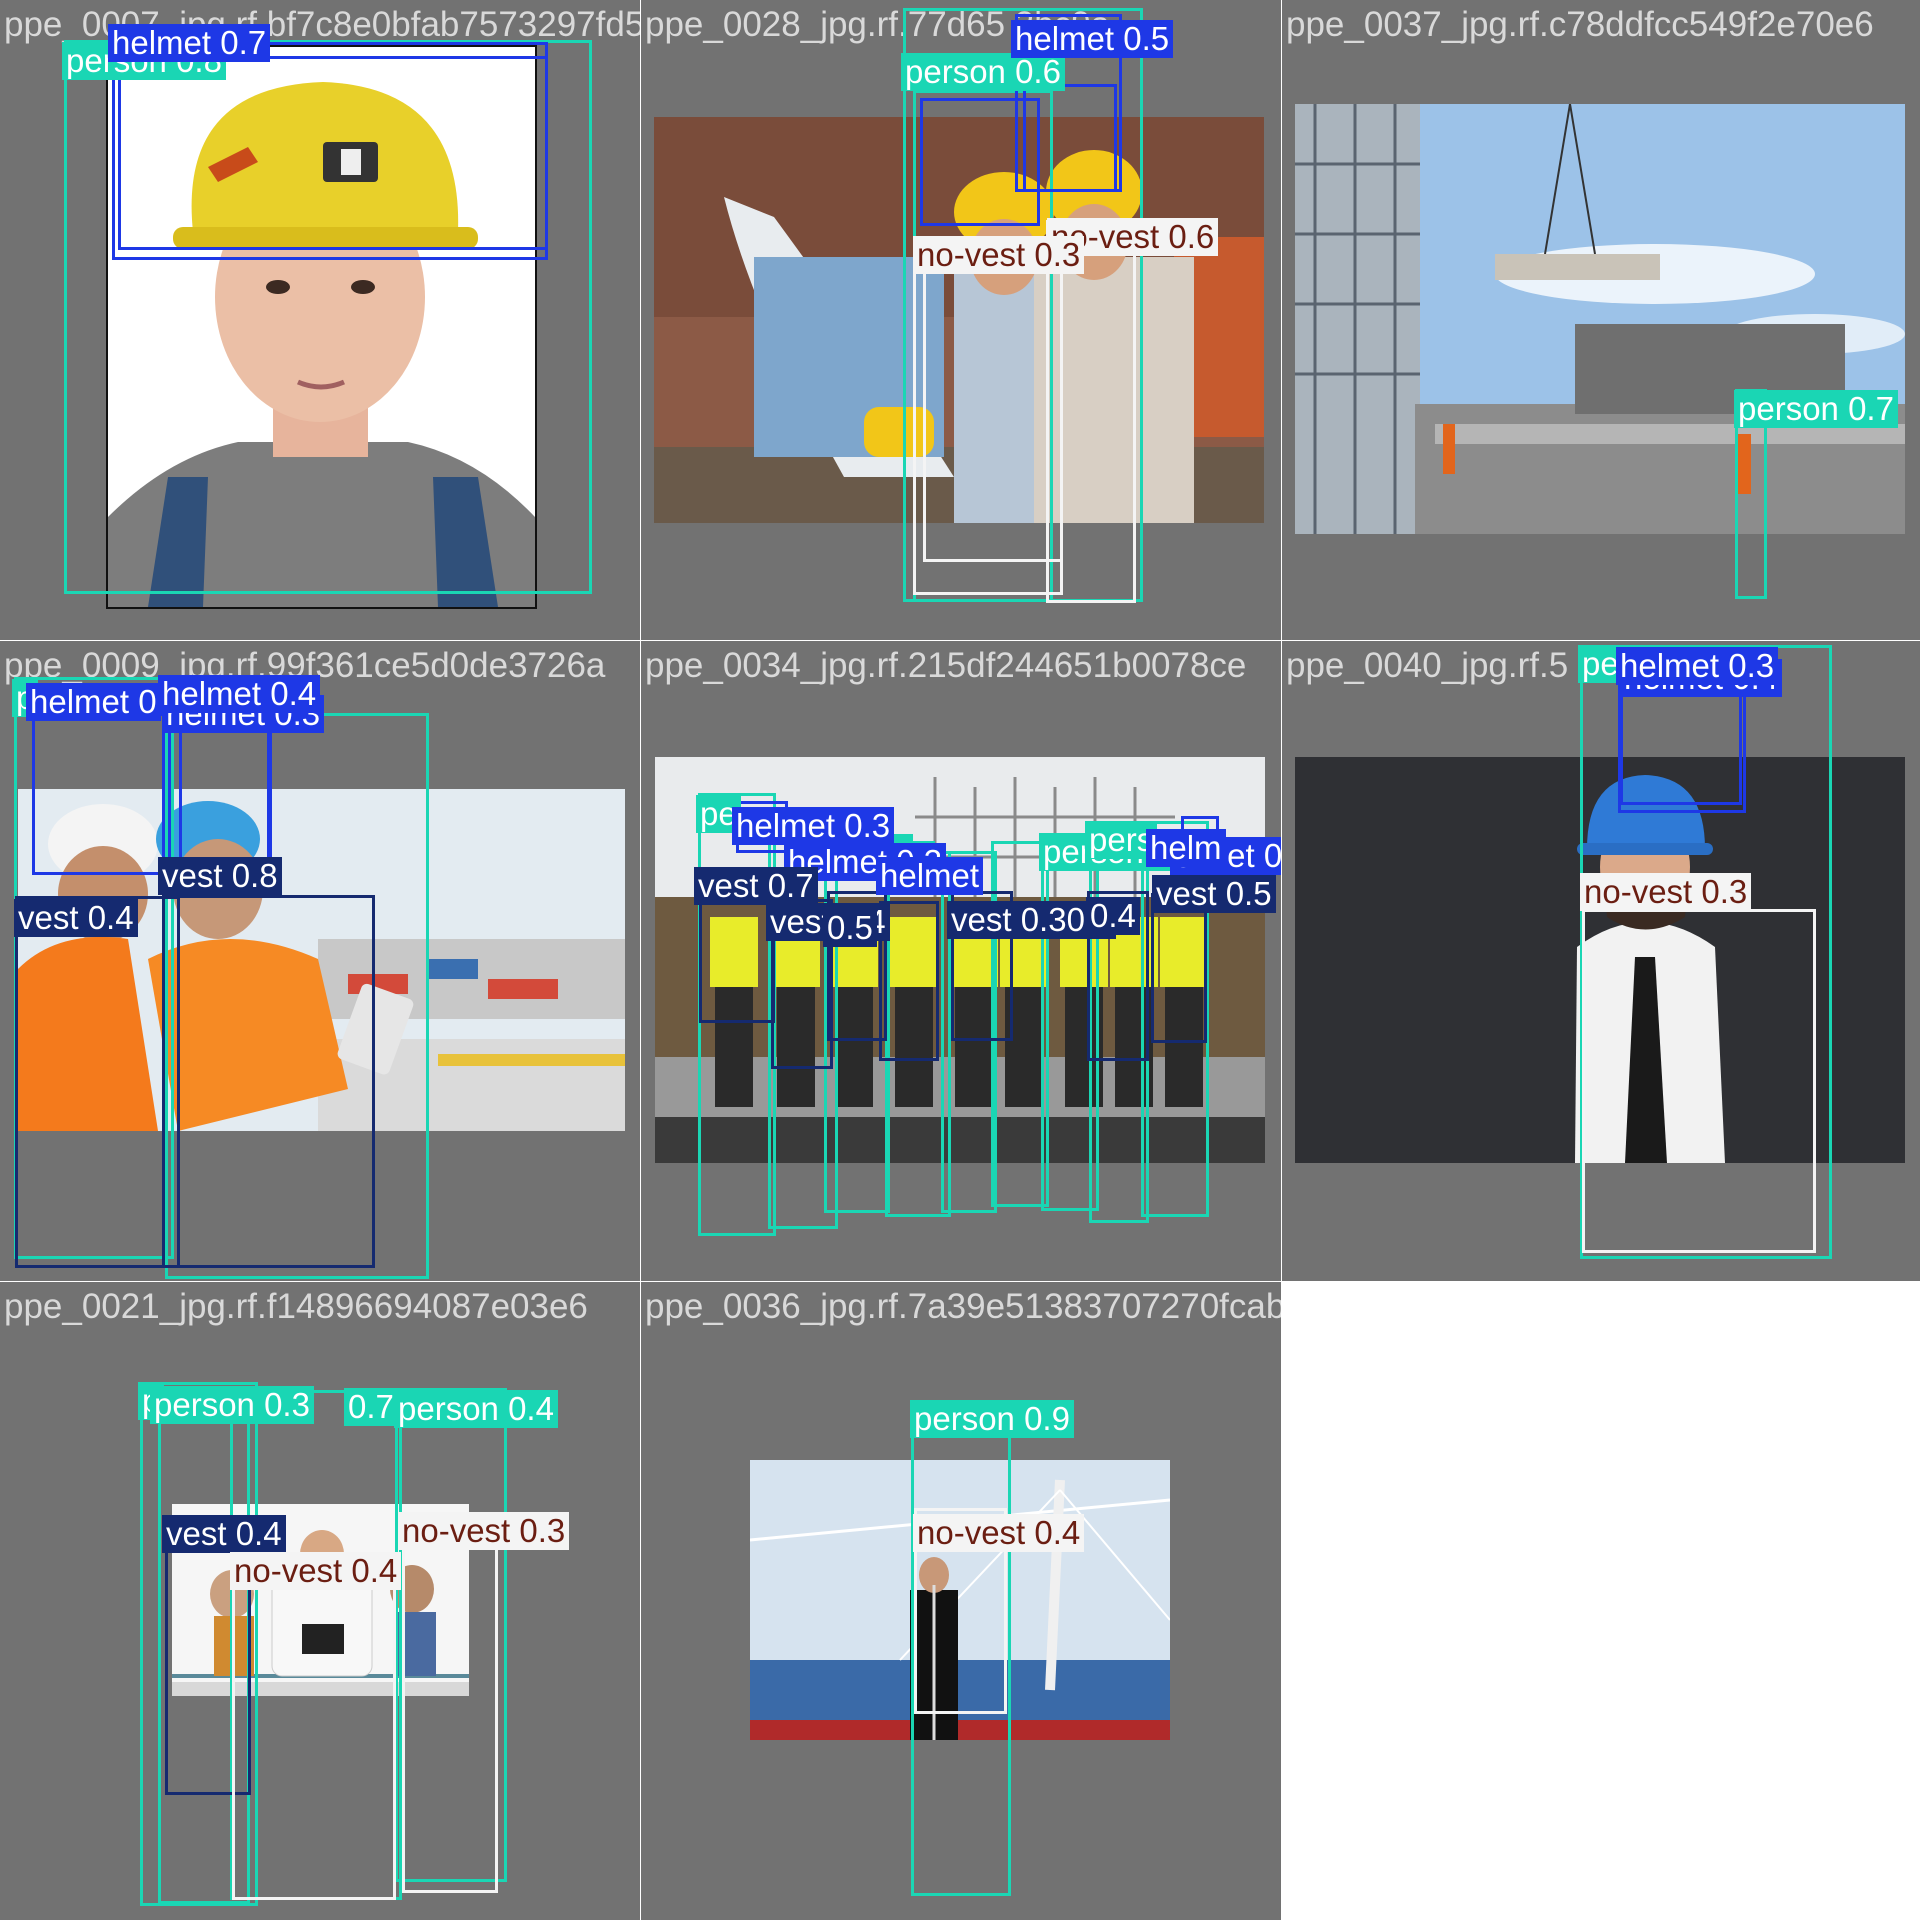  What do you see at coordinates (224, 1534) in the screenshot?
I see `tile-7-vest-label: vest 0.4` at bounding box center [224, 1534].